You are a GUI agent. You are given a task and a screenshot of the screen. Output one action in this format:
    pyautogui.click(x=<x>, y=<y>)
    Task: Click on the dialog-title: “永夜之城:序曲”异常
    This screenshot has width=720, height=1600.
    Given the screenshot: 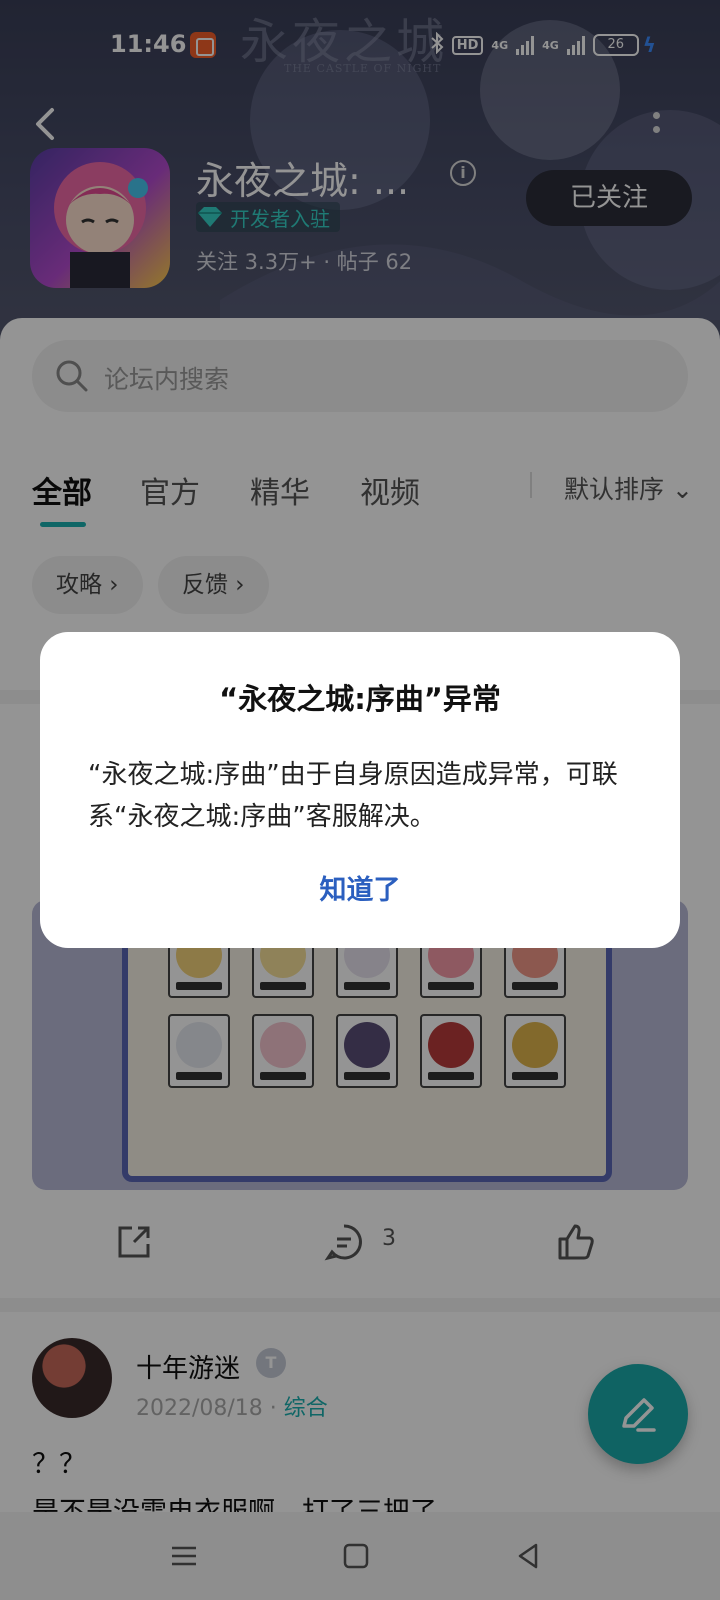 What is the action you would take?
    pyautogui.click(x=360, y=699)
    